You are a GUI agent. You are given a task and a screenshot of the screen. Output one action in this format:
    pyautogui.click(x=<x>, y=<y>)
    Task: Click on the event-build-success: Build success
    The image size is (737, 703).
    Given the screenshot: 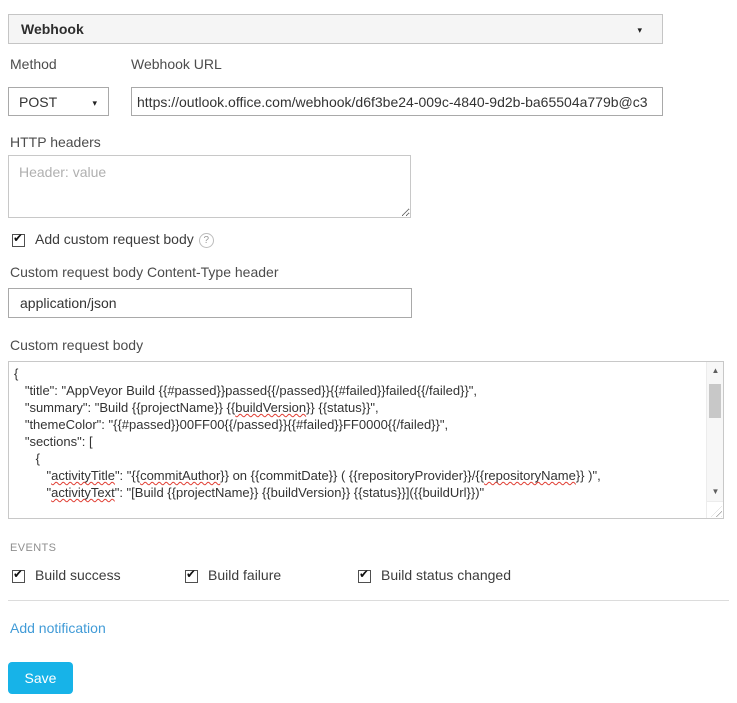 What is the action you would take?
    pyautogui.click(x=66, y=575)
    